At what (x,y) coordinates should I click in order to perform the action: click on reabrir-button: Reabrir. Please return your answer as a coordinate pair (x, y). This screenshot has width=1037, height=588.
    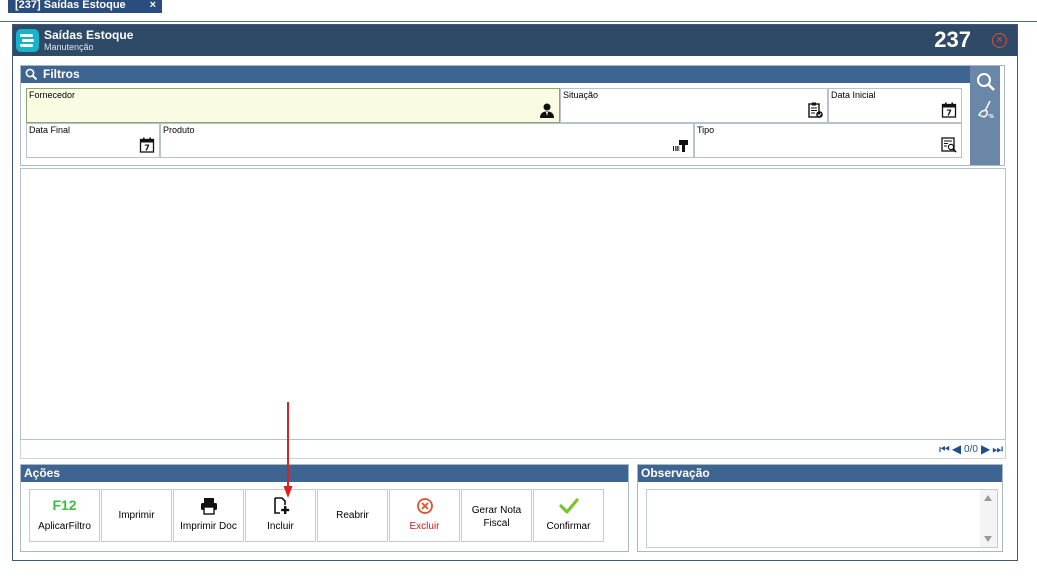
    Looking at the image, I should click on (352, 515).